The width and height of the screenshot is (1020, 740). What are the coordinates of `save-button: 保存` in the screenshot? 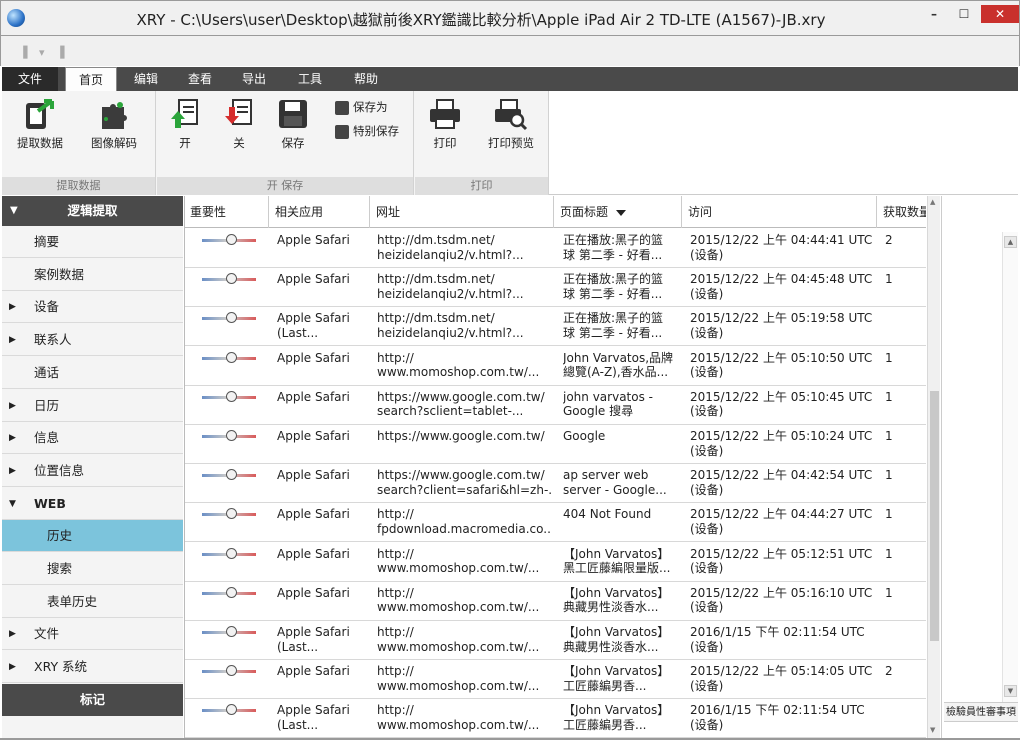 It's located at (293, 124).